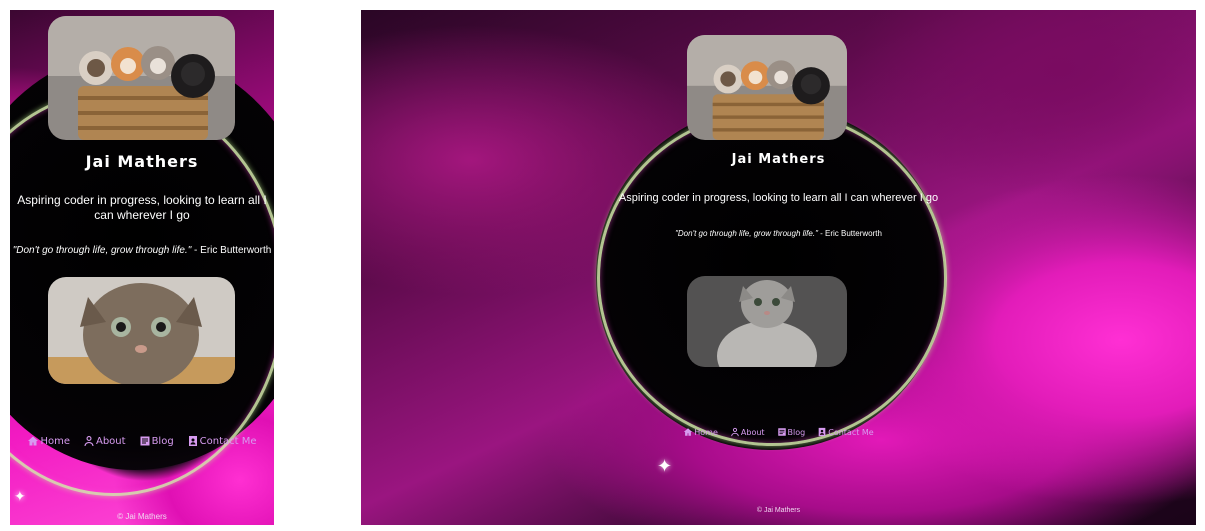 Image resolution: width=1205 pixels, height=531 pixels. What do you see at coordinates (767, 321) in the screenshot?
I see `kitten-grey-photo` at bounding box center [767, 321].